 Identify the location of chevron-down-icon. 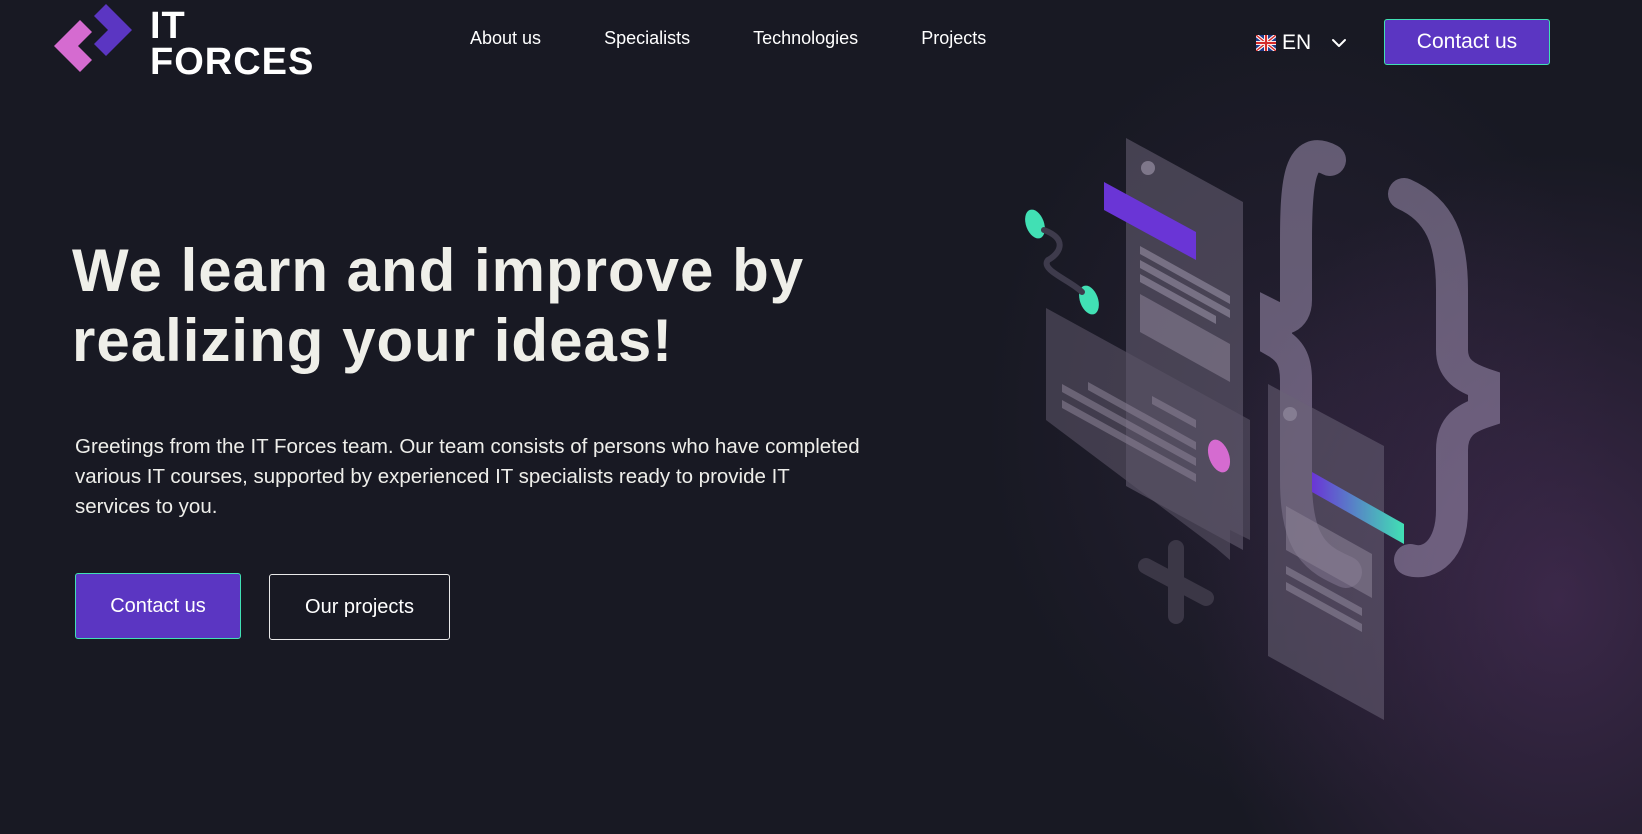
(1339, 43).